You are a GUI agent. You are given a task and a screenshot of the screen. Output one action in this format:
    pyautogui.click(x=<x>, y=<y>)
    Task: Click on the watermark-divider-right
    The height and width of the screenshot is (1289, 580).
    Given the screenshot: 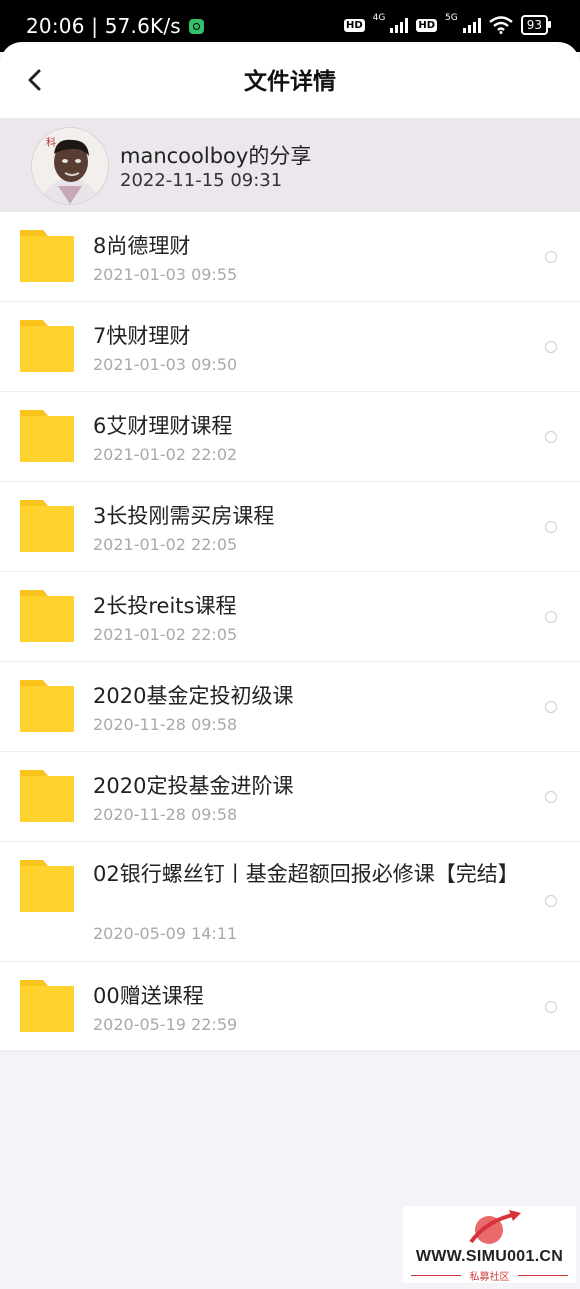 What is the action you would take?
    pyautogui.click(x=543, y=1275)
    